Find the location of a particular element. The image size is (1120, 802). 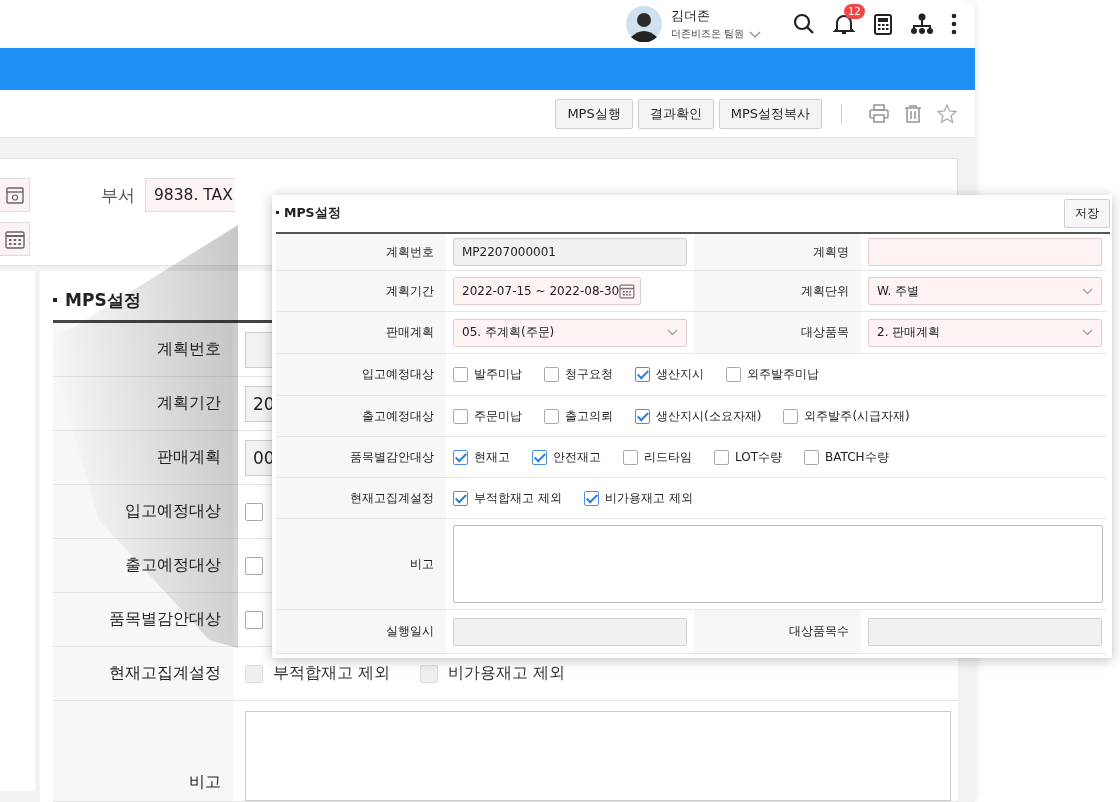

user-name: 김더존 is located at coordinates (690, 16).